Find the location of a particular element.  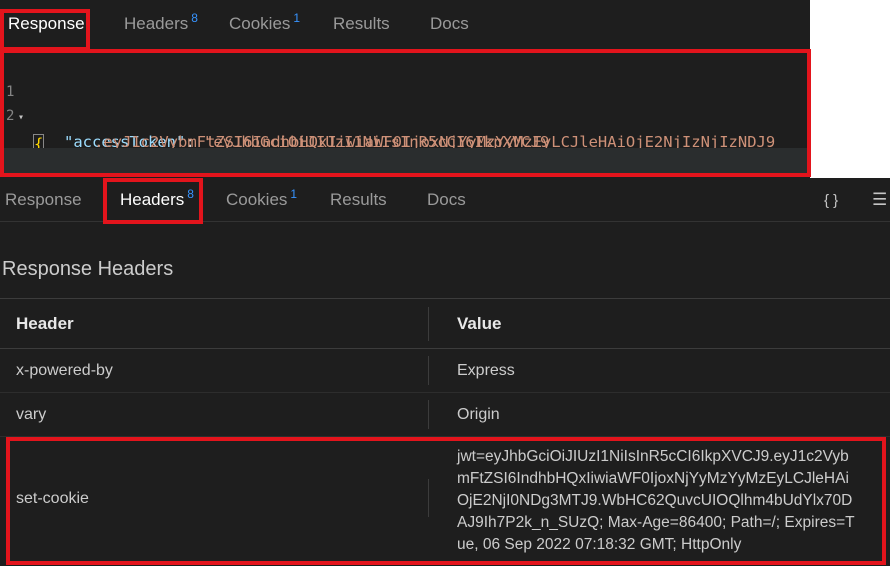

header-value-cell: Express is located at coordinates (486, 370).